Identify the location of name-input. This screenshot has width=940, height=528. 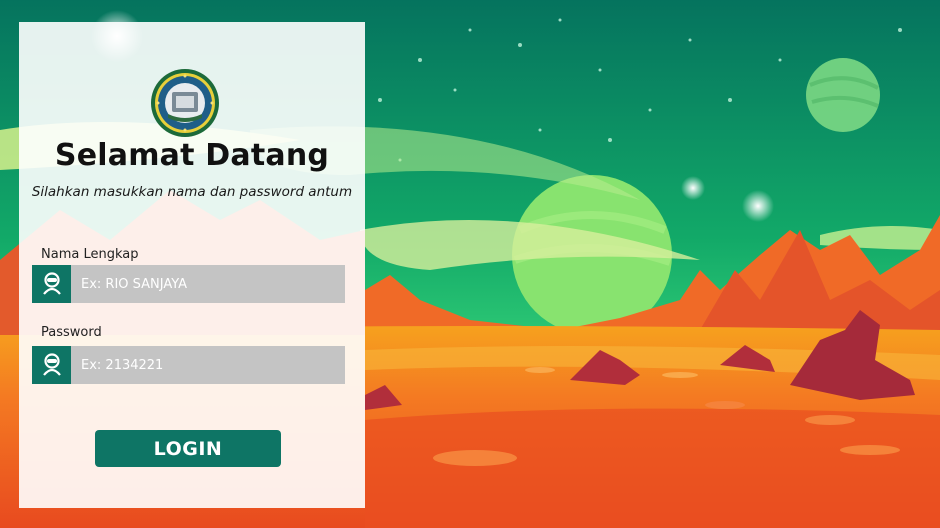
(208, 284).